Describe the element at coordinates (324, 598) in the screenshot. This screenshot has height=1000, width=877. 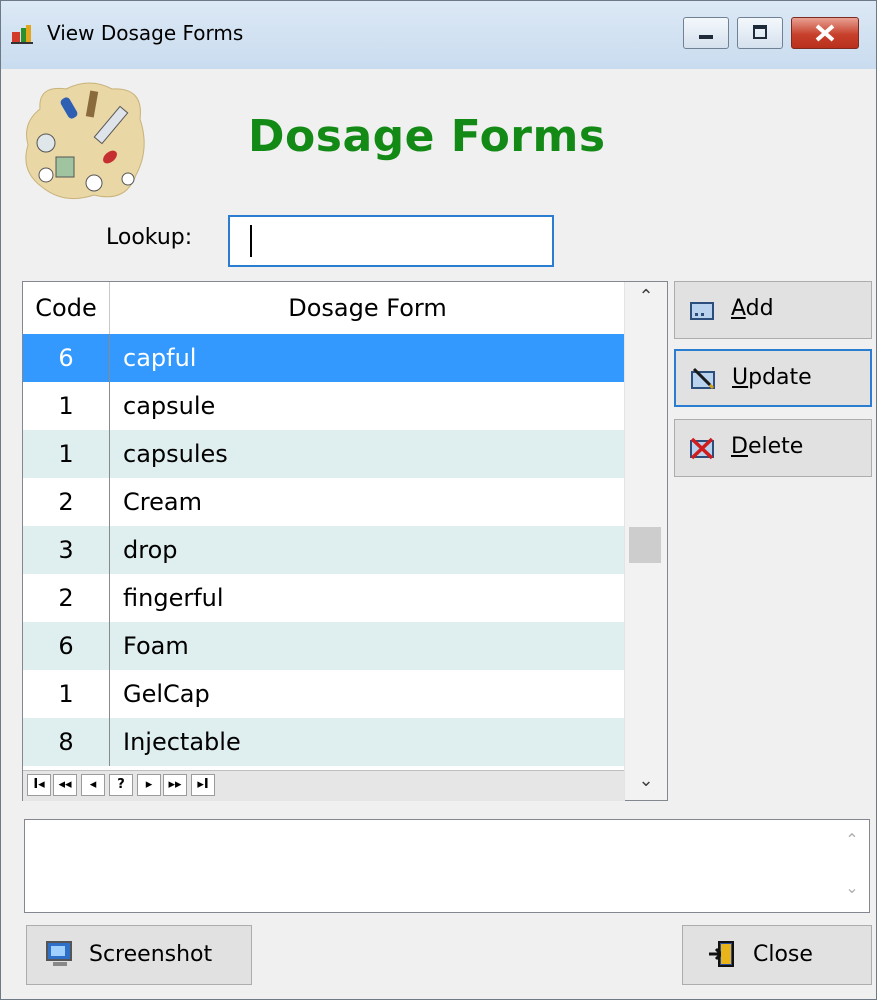
I see `table-row: 2 fingerful` at that location.